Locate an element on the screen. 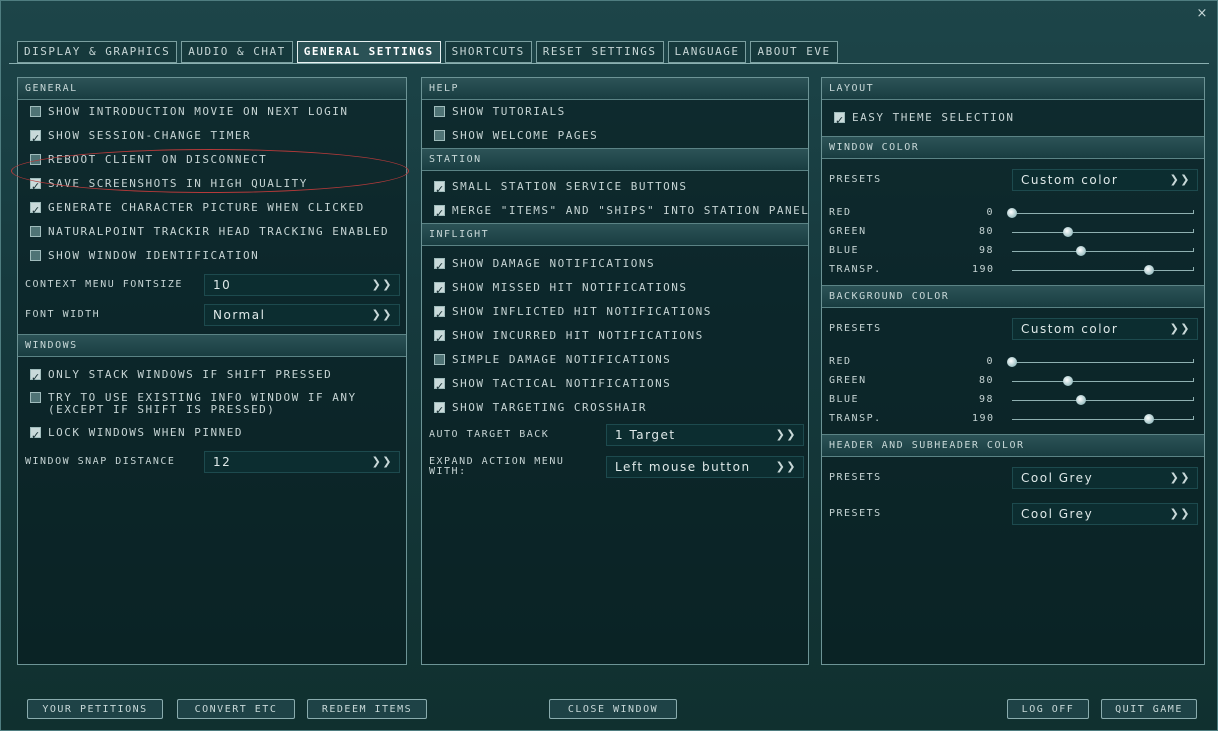 This screenshot has height=731, width=1218. easy-theme-label: EASY THEME SELECTION is located at coordinates (933, 117).